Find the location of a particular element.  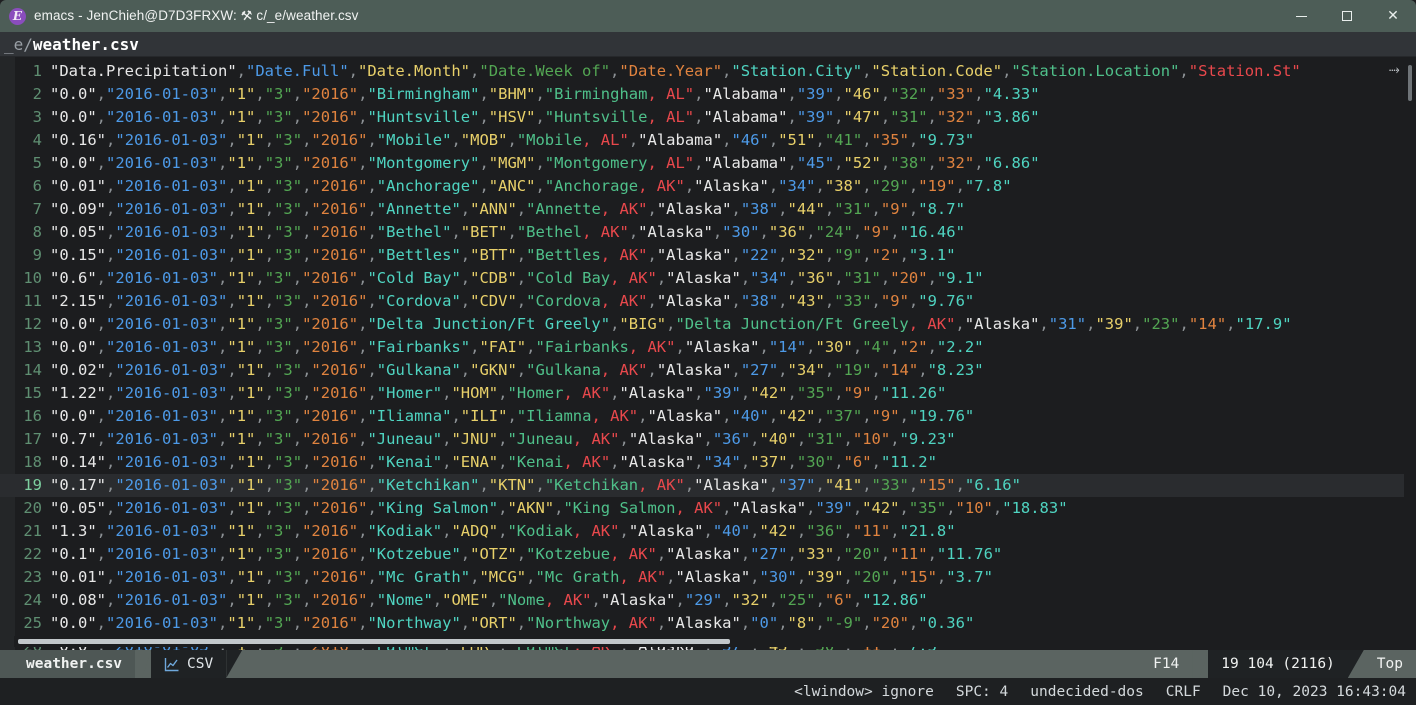

mode-line-position: 19 104 (2116) is located at coordinates (1278, 664).